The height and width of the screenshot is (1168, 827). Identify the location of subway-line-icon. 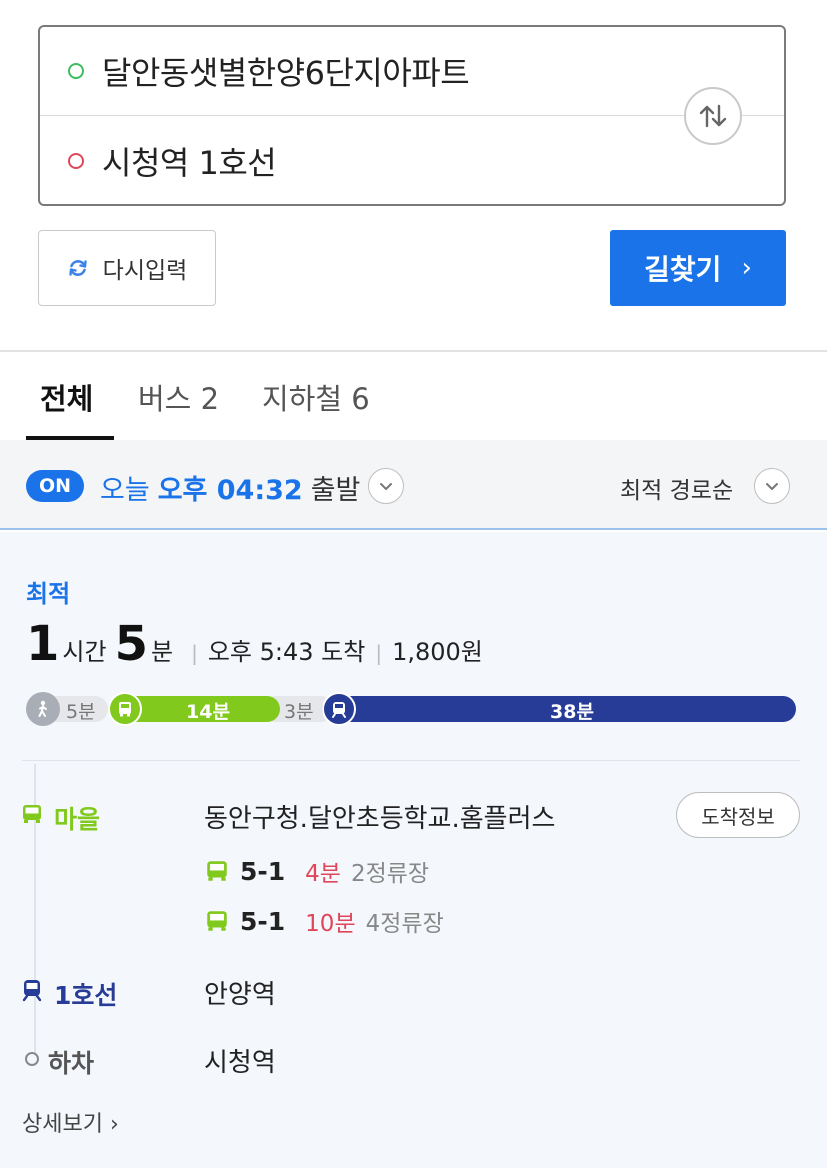
(32, 991).